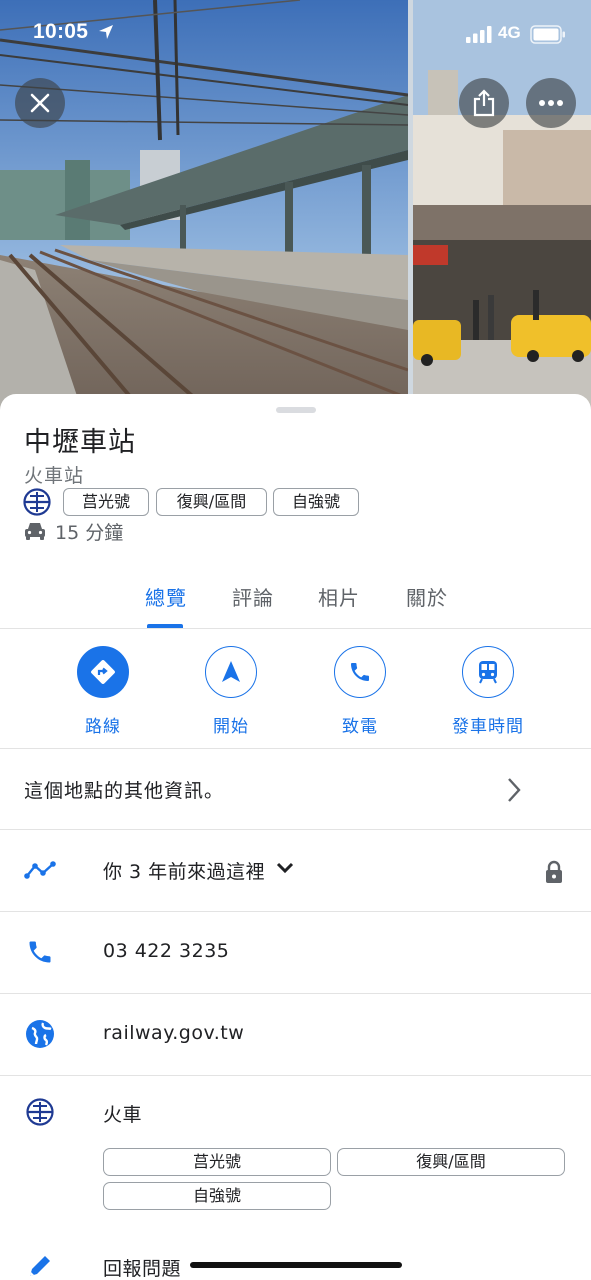 The width and height of the screenshot is (591, 1280). I want to click on share-button, so click(484, 103).